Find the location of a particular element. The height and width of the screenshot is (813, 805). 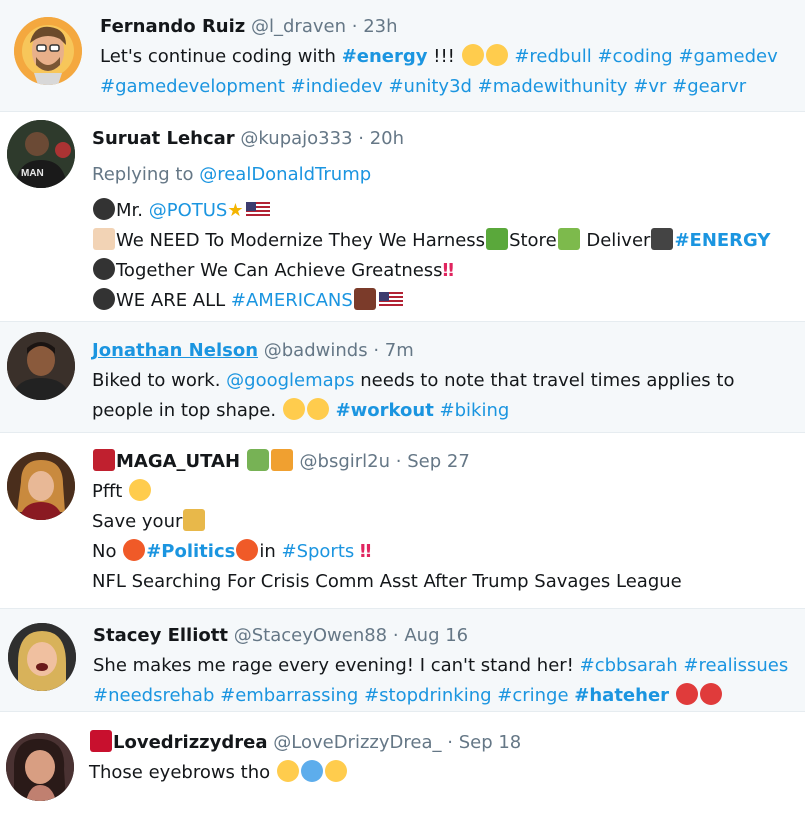

tweet-text: Those eyebrows tho is located at coordinates (443, 773).